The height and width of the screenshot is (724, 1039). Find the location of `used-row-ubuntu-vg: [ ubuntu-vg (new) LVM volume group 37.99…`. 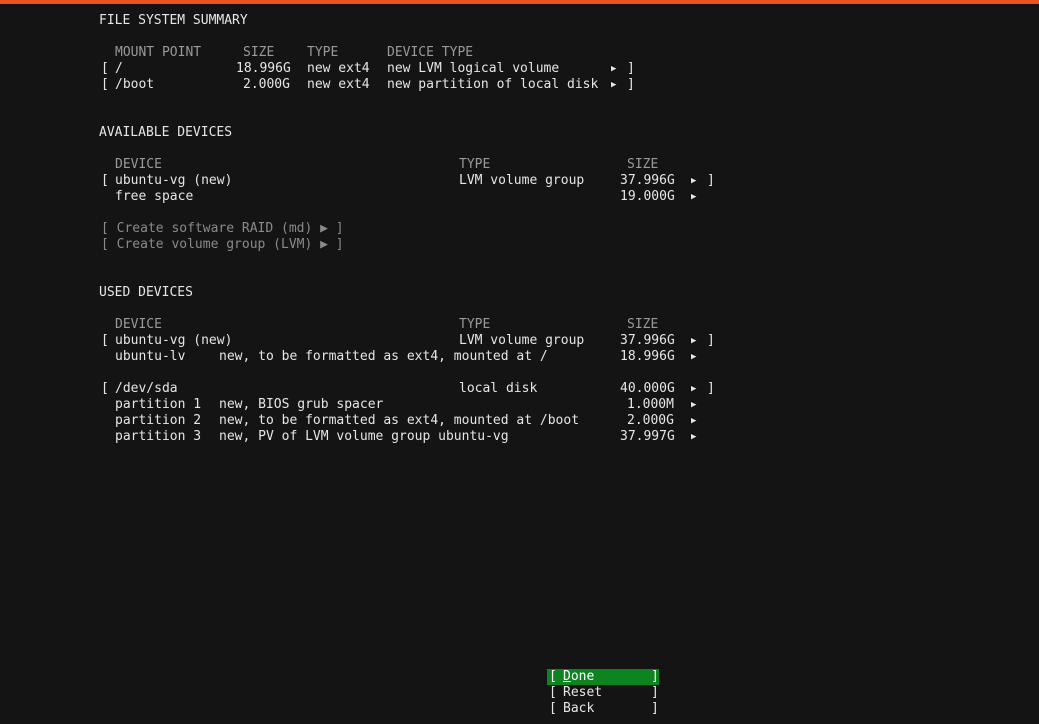

used-row-ubuntu-vg: [ ubuntu-vg (new) LVM volume group 37.99… is located at coordinates (357, 341).